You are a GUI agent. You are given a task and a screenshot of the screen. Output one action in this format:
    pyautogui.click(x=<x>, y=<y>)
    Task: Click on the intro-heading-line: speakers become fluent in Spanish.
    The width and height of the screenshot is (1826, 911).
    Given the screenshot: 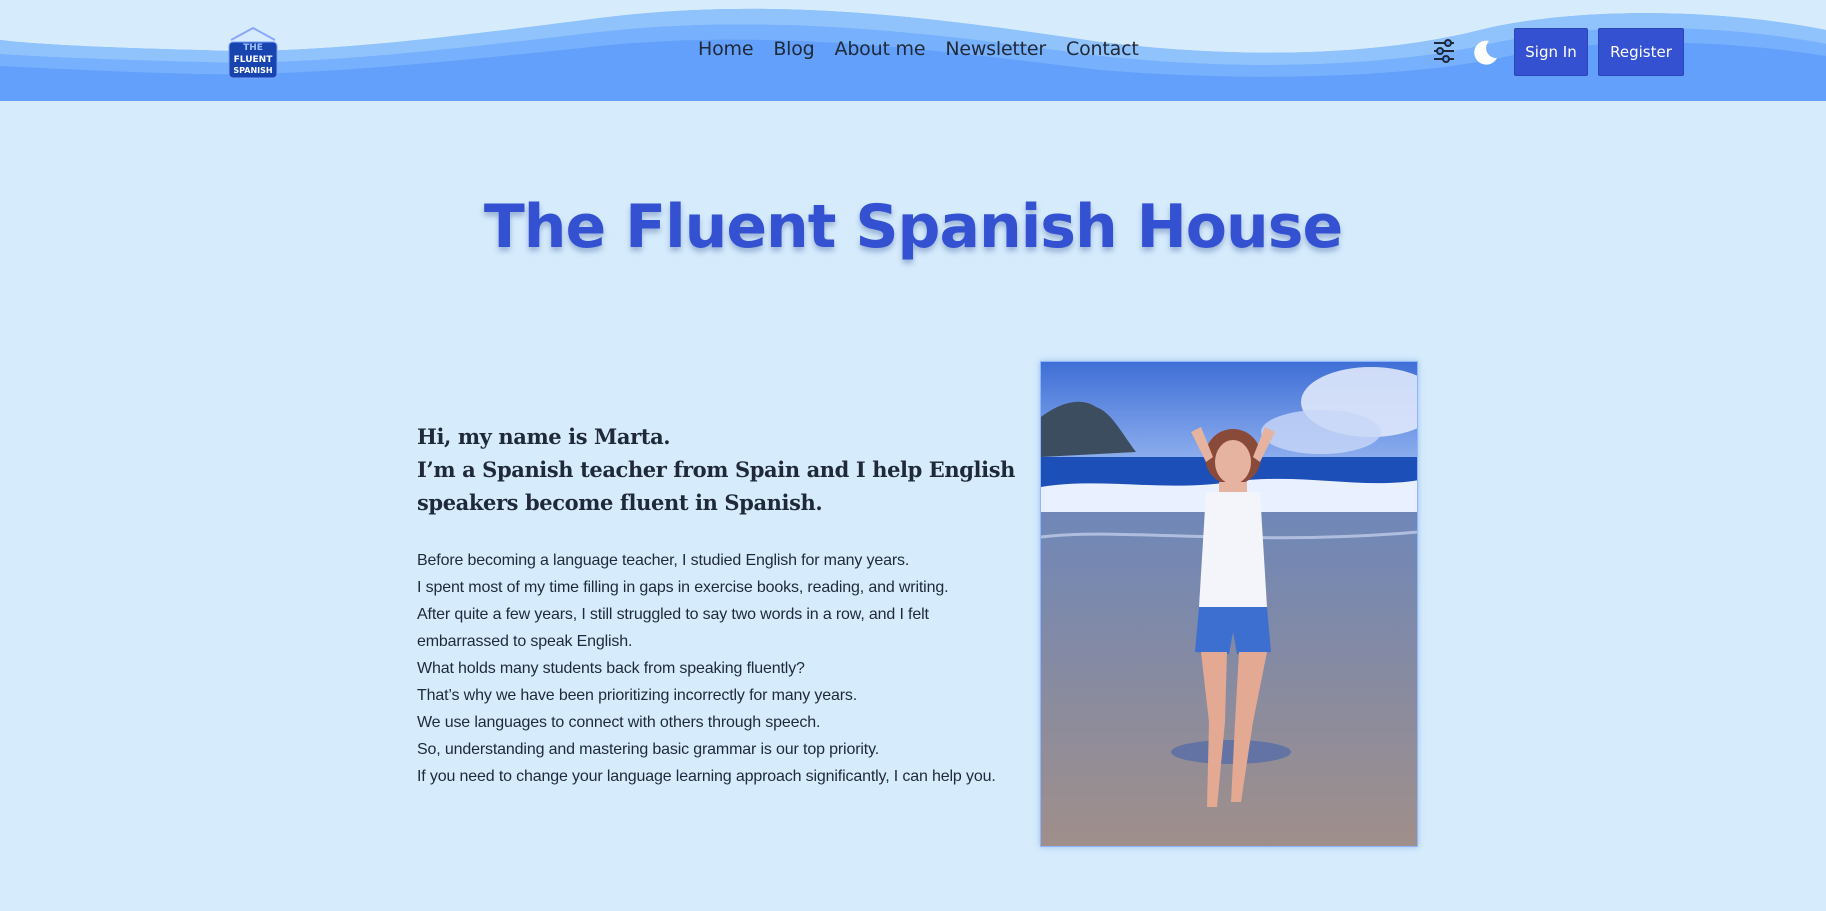 What is the action you would take?
    pyautogui.click(x=620, y=502)
    